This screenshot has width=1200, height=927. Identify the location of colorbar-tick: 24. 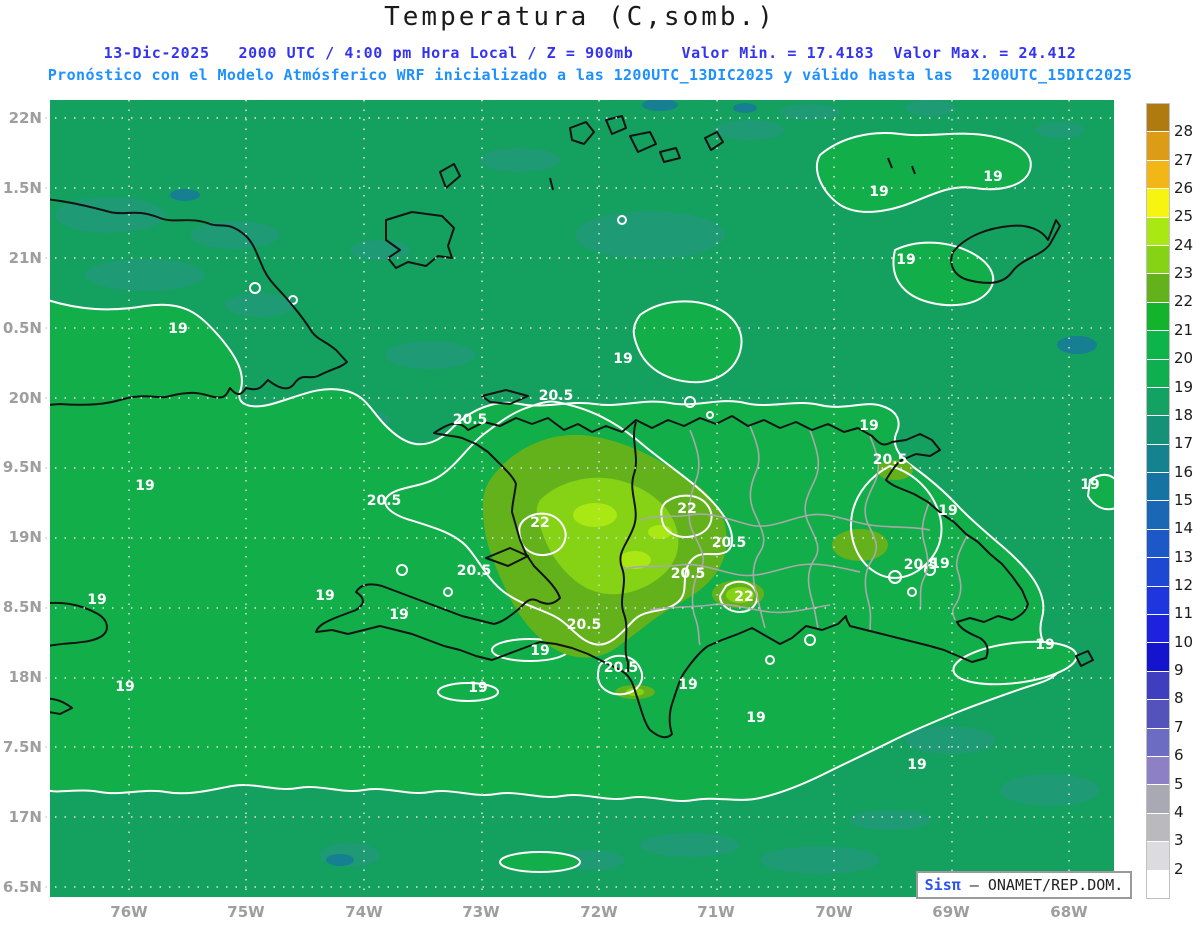
(1184, 244).